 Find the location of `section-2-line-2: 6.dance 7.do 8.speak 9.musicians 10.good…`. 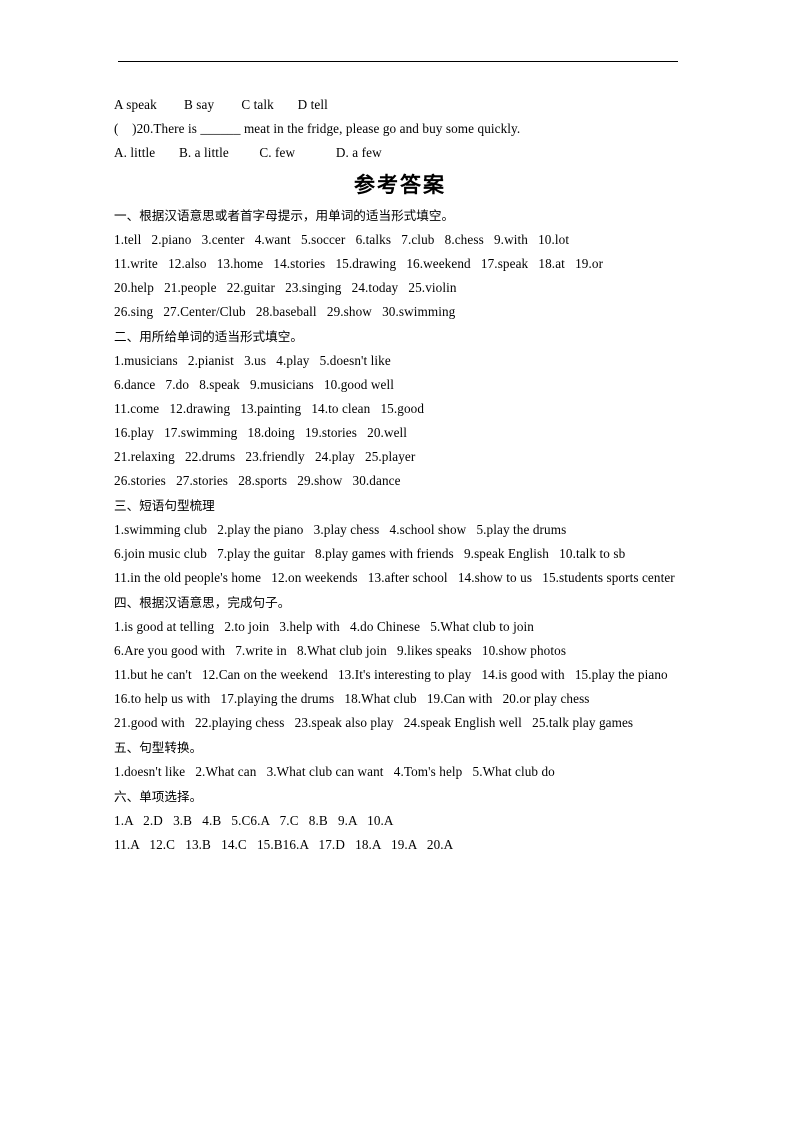

section-2-line-2: 6.dance 7.do 8.speak 9.musicians 10.good… is located at coordinates (254, 384).